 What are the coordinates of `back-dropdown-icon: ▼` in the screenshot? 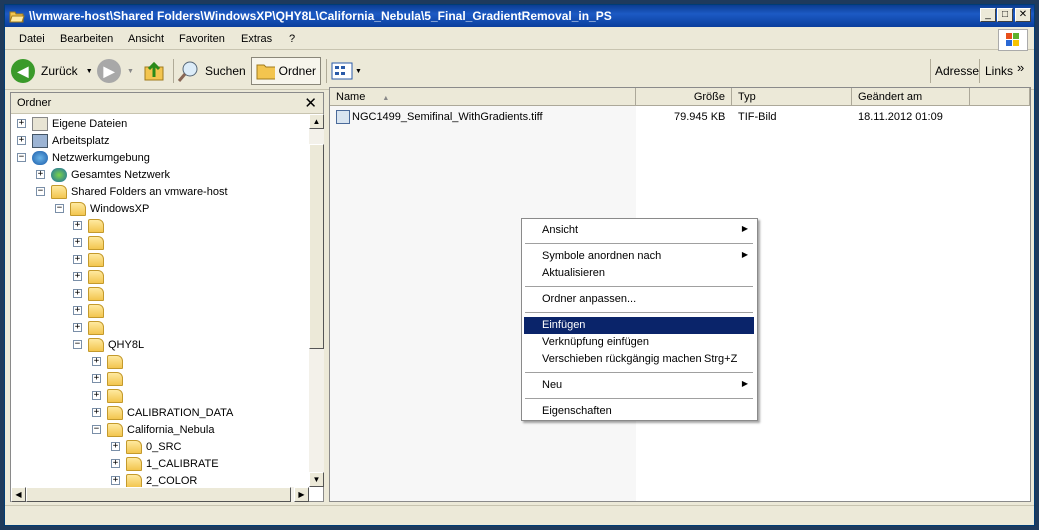 It's located at (89, 71).